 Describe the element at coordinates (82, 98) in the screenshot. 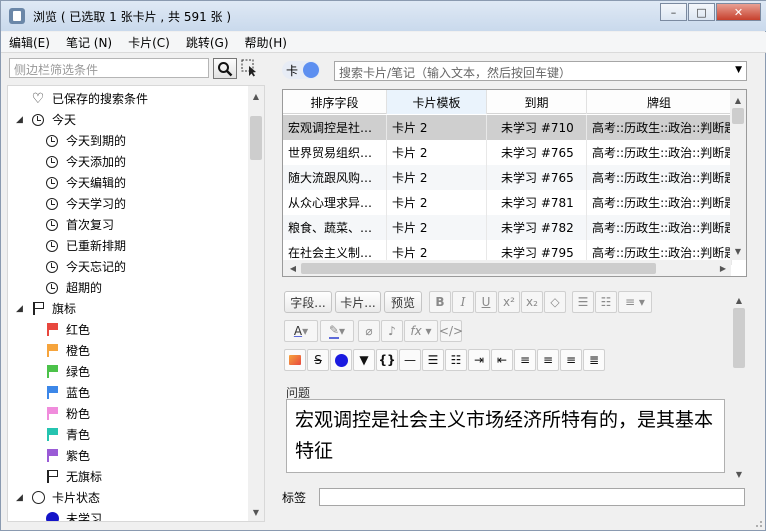

I see `saved-searches-item: ♡ 已保存的搜索条件` at that location.